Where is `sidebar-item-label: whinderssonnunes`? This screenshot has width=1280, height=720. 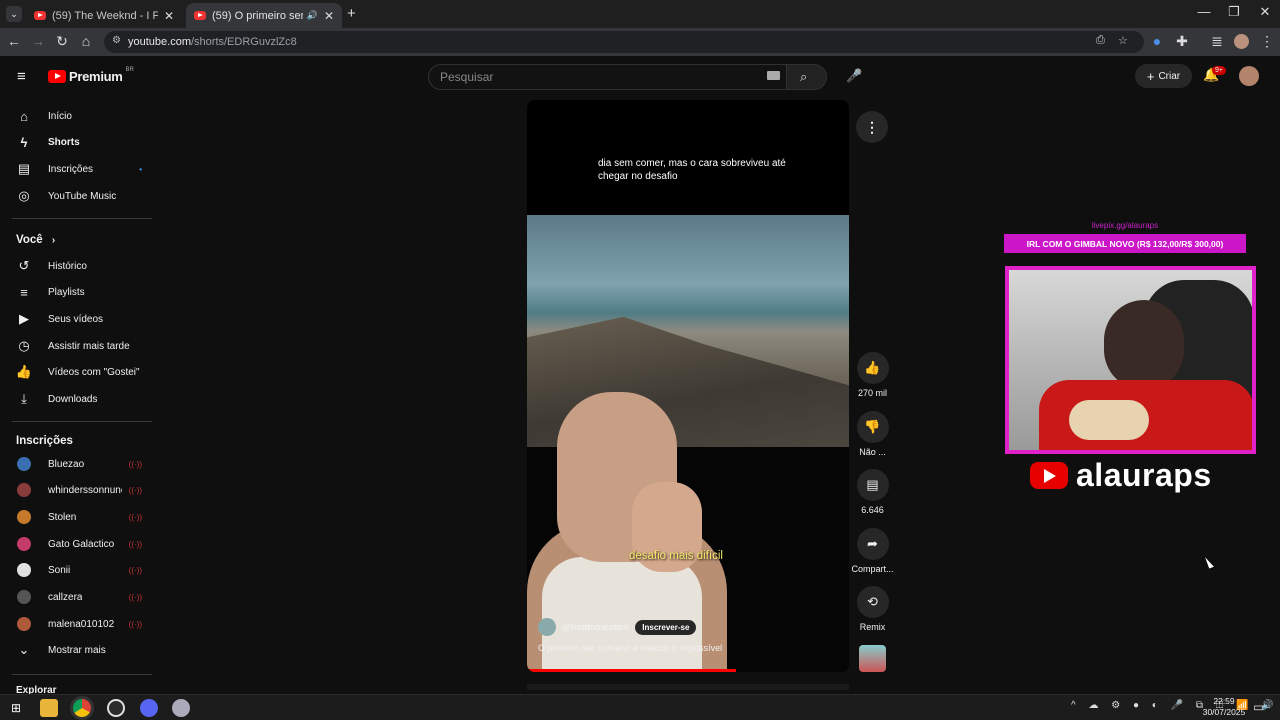 sidebar-item-label: whinderssonnunes is located at coordinates (85, 490).